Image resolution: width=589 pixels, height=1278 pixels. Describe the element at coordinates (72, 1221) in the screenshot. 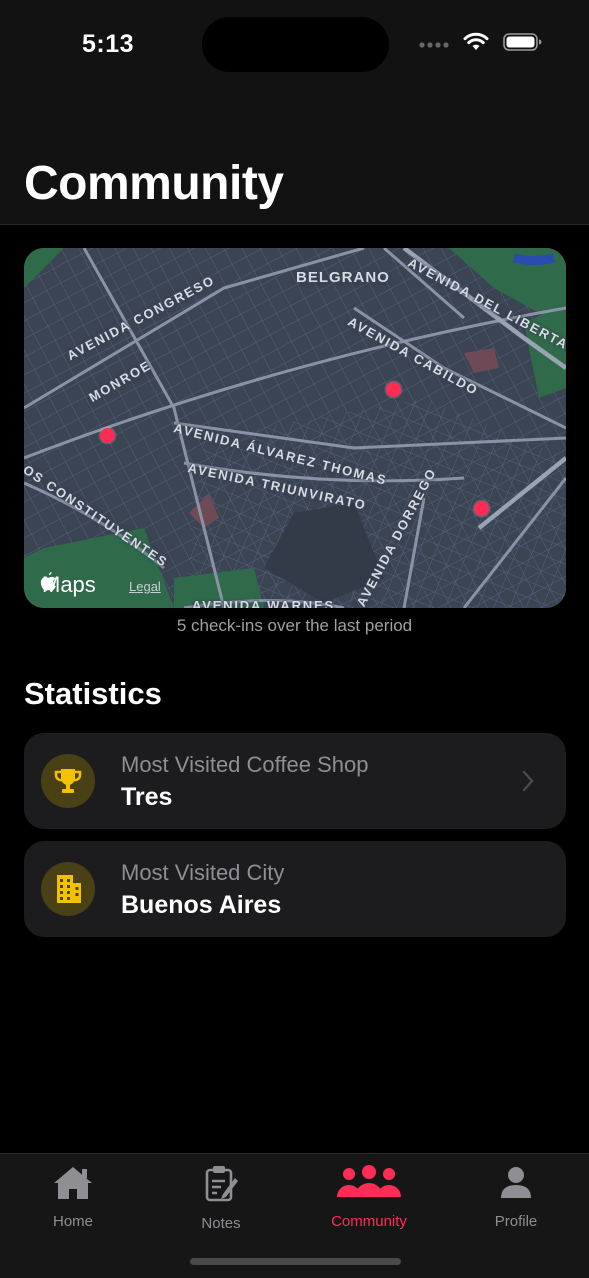

I see `tab-label: Home` at that location.